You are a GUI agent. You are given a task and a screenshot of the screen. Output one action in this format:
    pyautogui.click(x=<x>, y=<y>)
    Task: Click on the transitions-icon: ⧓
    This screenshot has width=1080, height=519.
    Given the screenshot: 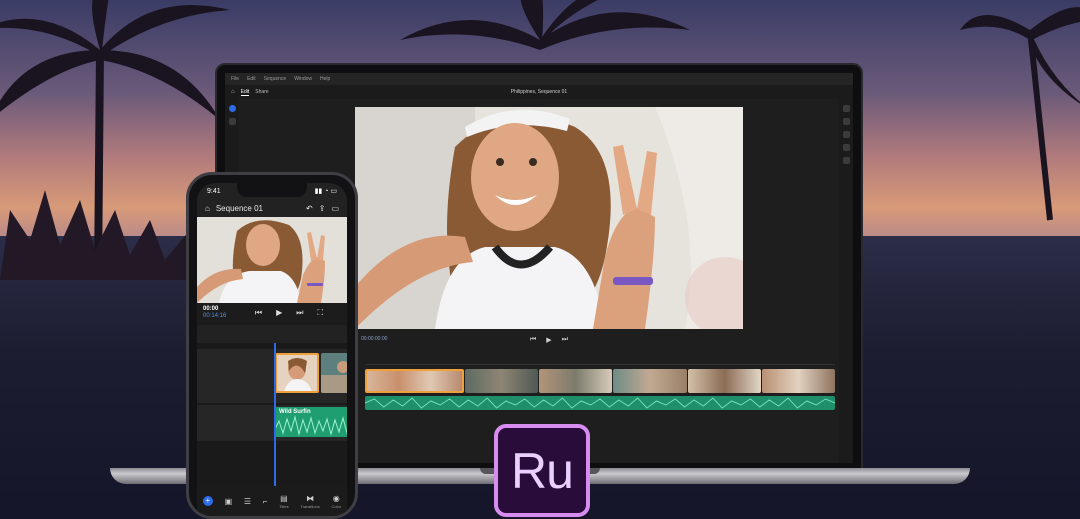 What is the action you would take?
    pyautogui.click(x=310, y=498)
    